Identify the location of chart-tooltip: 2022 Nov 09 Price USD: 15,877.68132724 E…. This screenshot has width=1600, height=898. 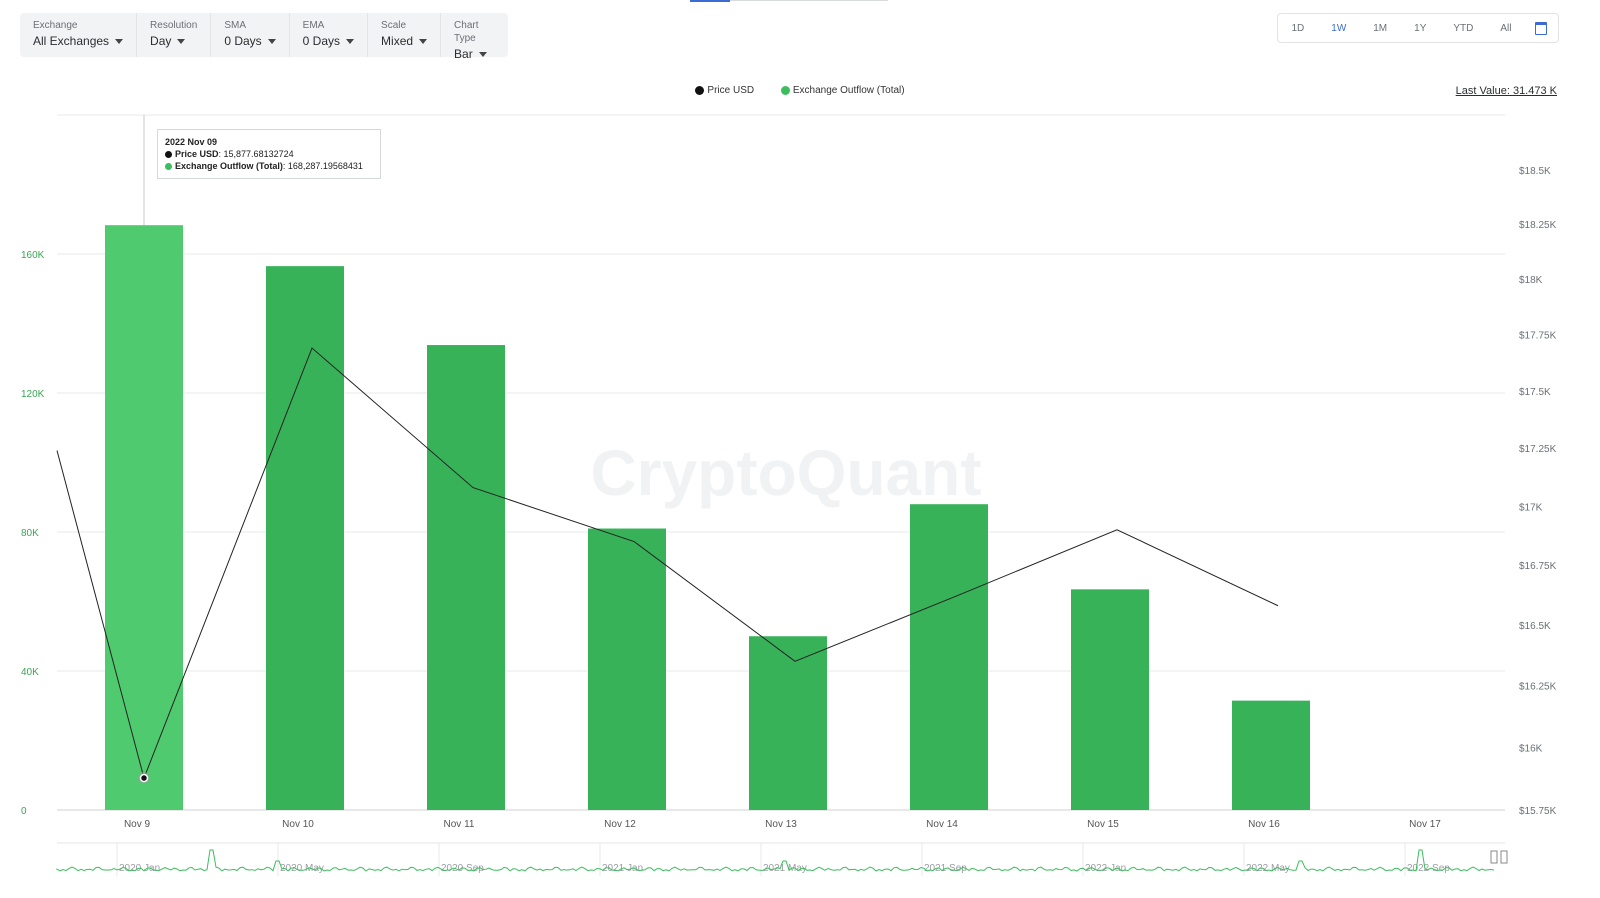
(269, 154).